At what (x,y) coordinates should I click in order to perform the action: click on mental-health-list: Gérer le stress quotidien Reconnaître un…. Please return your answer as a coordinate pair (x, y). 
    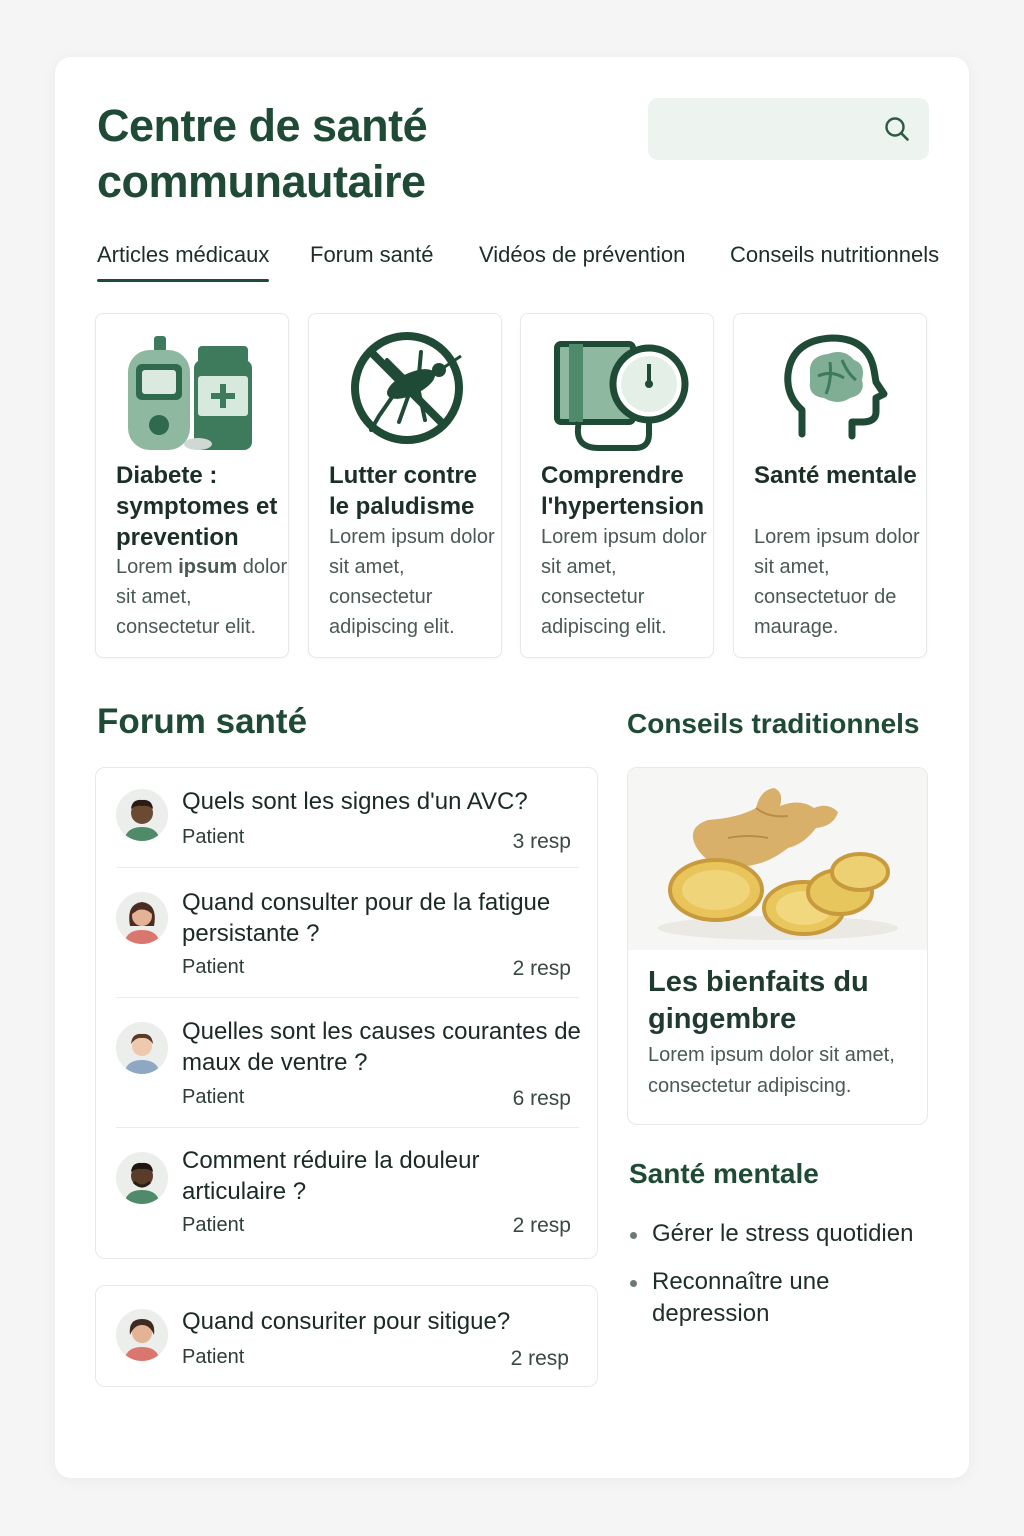
    Looking at the image, I should click on (789, 1282).